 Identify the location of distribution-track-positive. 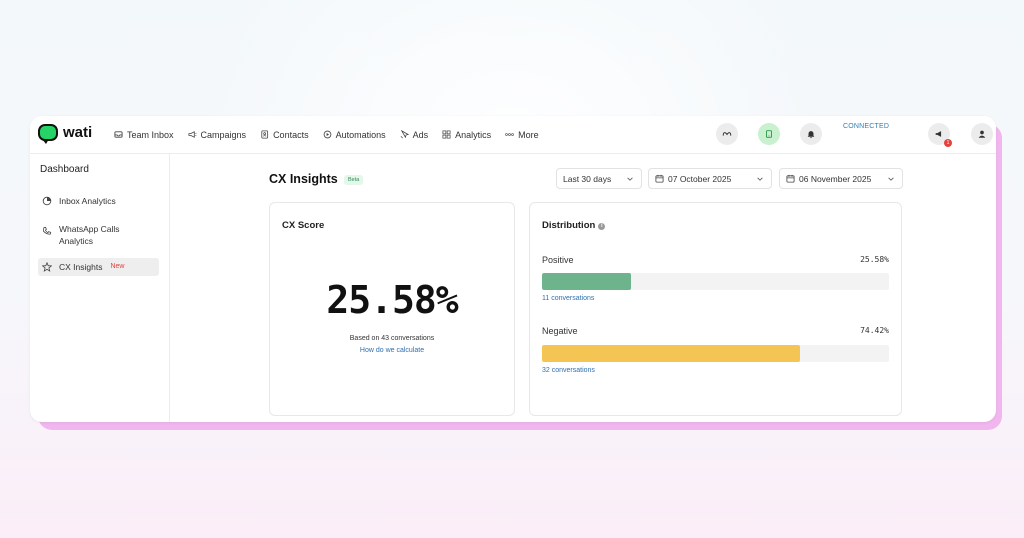
(715, 281).